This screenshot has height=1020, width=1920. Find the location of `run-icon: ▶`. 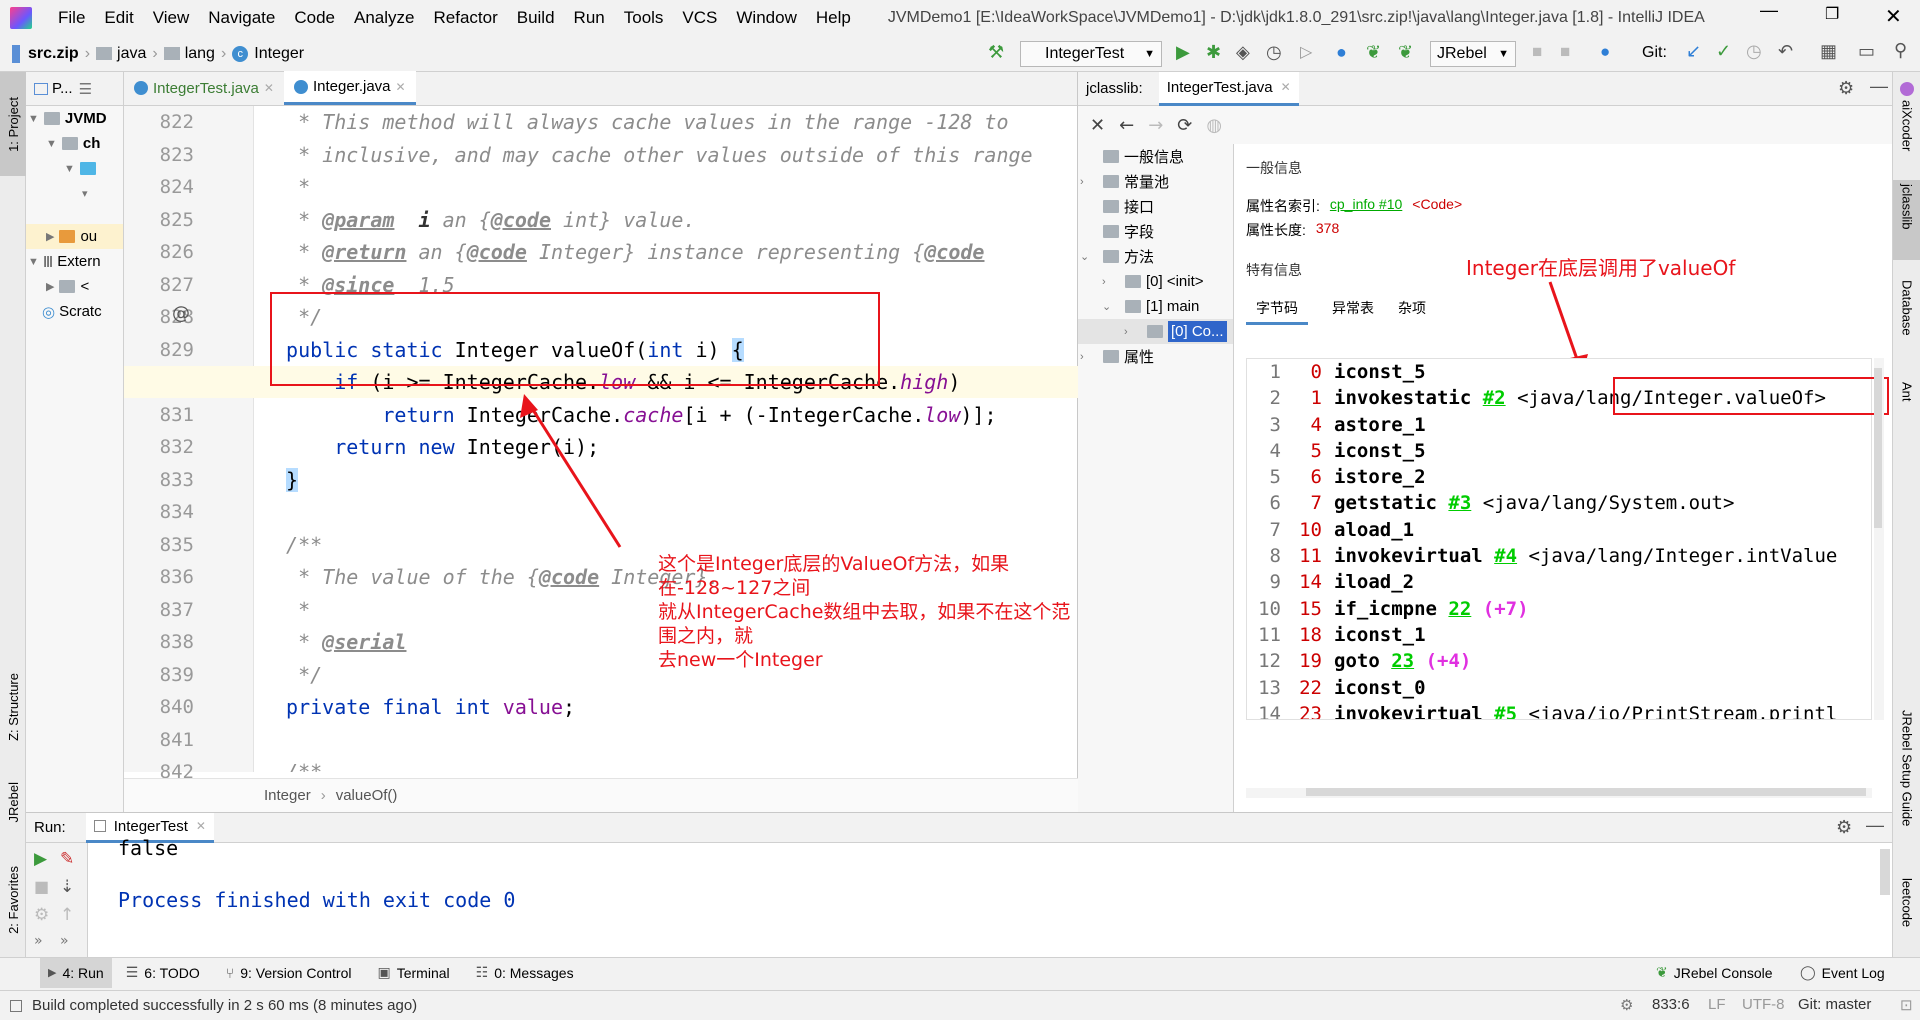

run-icon: ▶ is located at coordinates (1183, 52).